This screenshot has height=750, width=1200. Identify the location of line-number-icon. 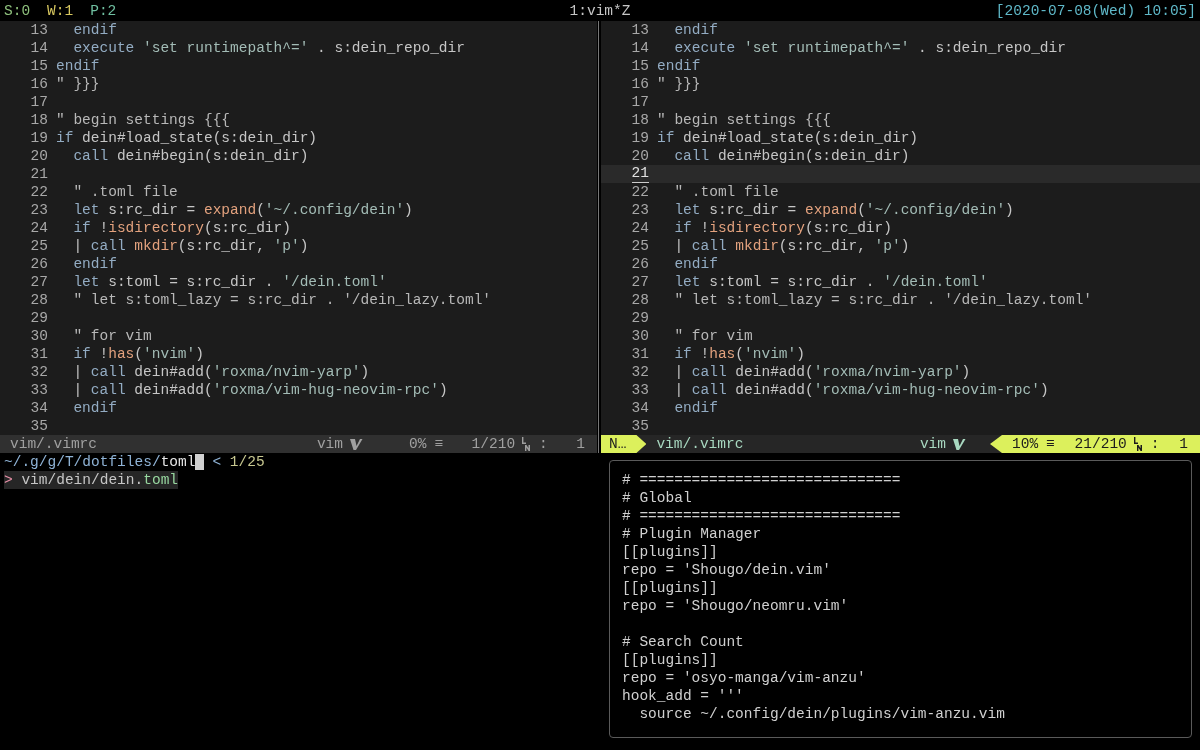
(1137, 444).